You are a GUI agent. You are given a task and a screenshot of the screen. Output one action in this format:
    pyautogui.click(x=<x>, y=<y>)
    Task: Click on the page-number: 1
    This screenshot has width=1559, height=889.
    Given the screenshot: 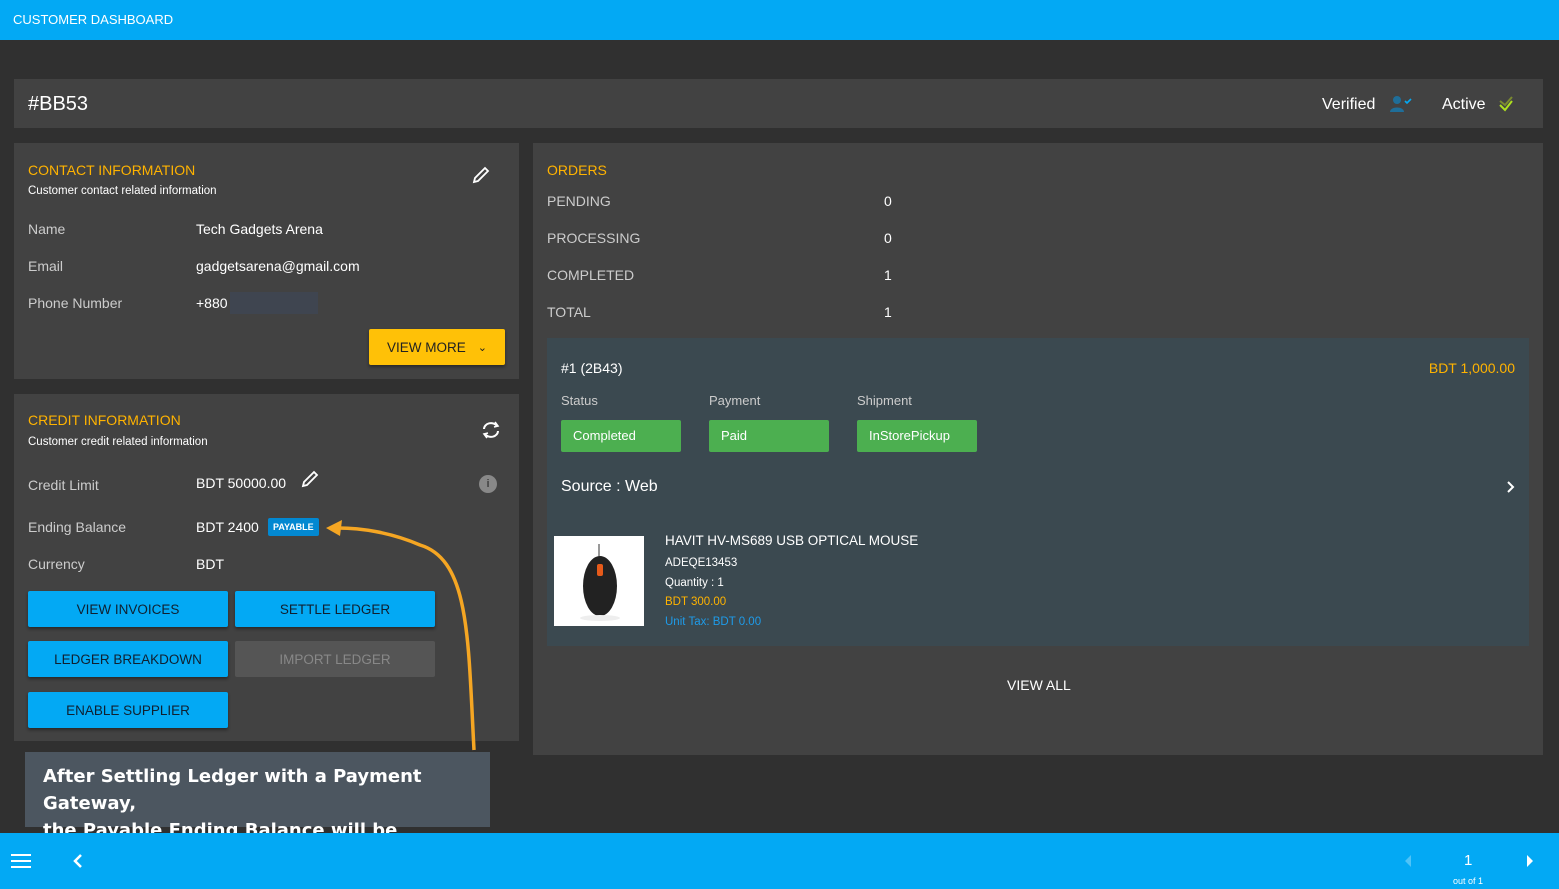 What is the action you would take?
    pyautogui.click(x=1468, y=860)
    